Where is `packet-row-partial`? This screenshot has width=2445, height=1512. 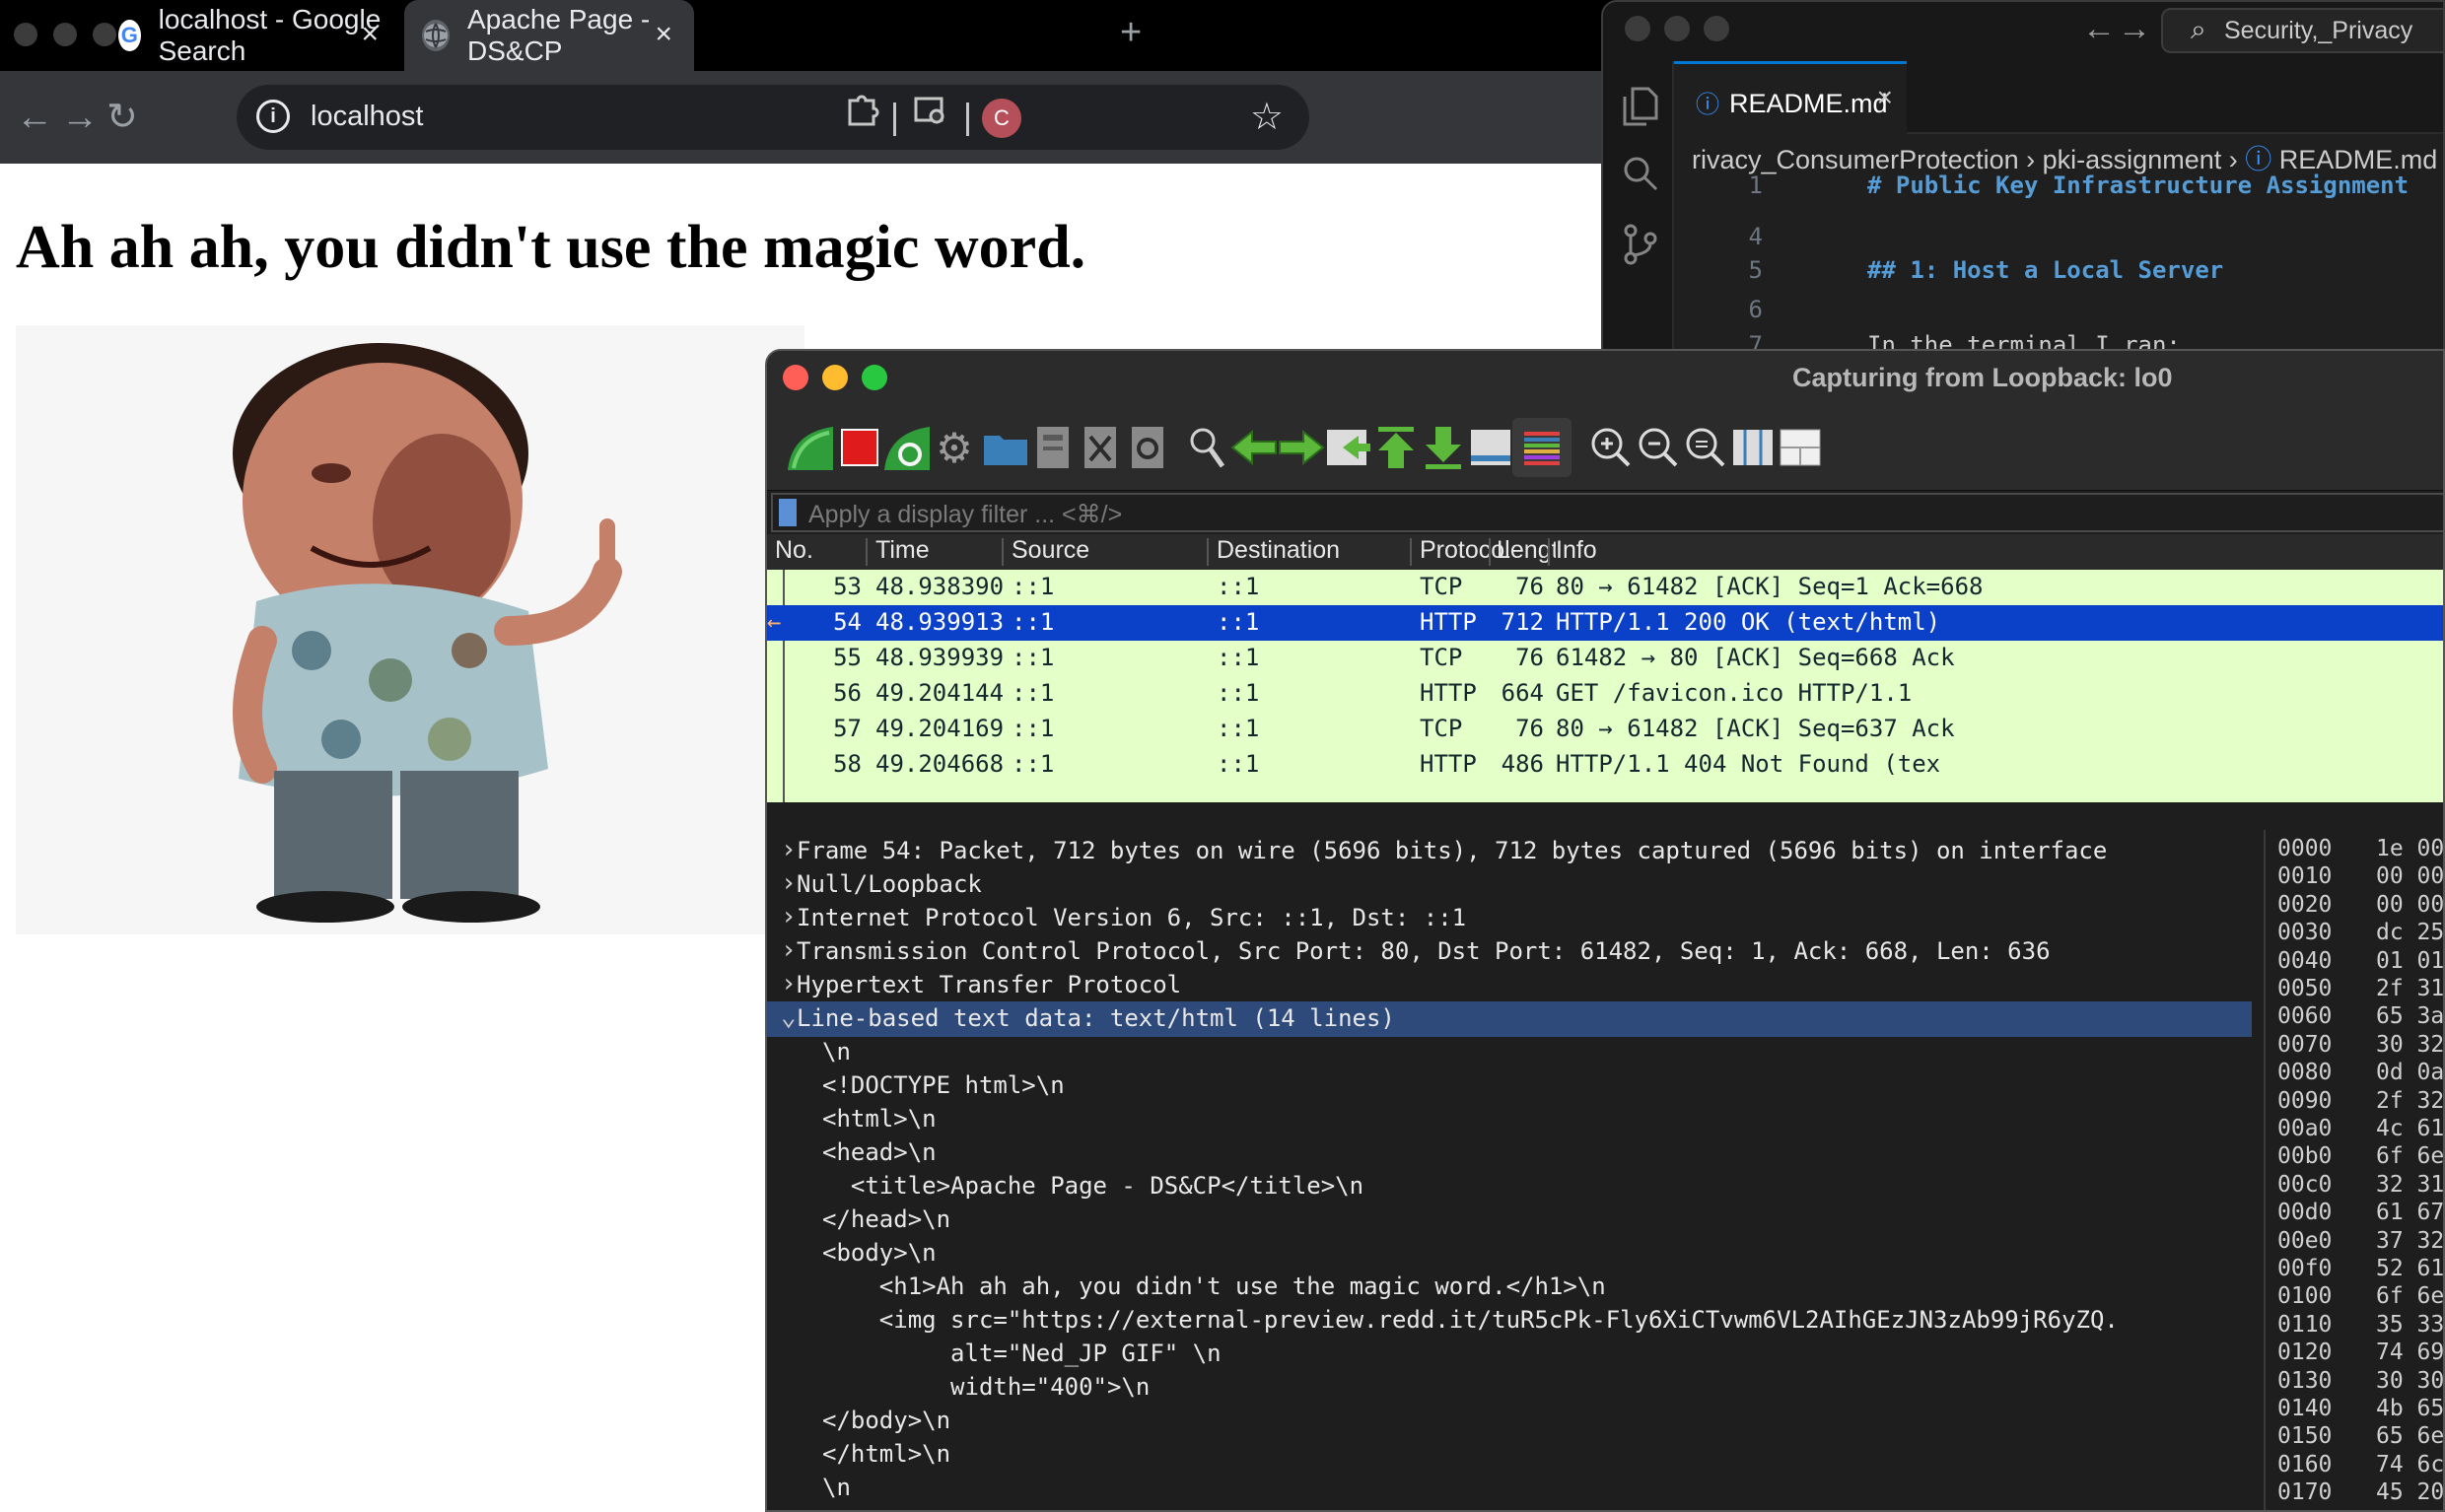 packet-row-partial is located at coordinates (1605, 793).